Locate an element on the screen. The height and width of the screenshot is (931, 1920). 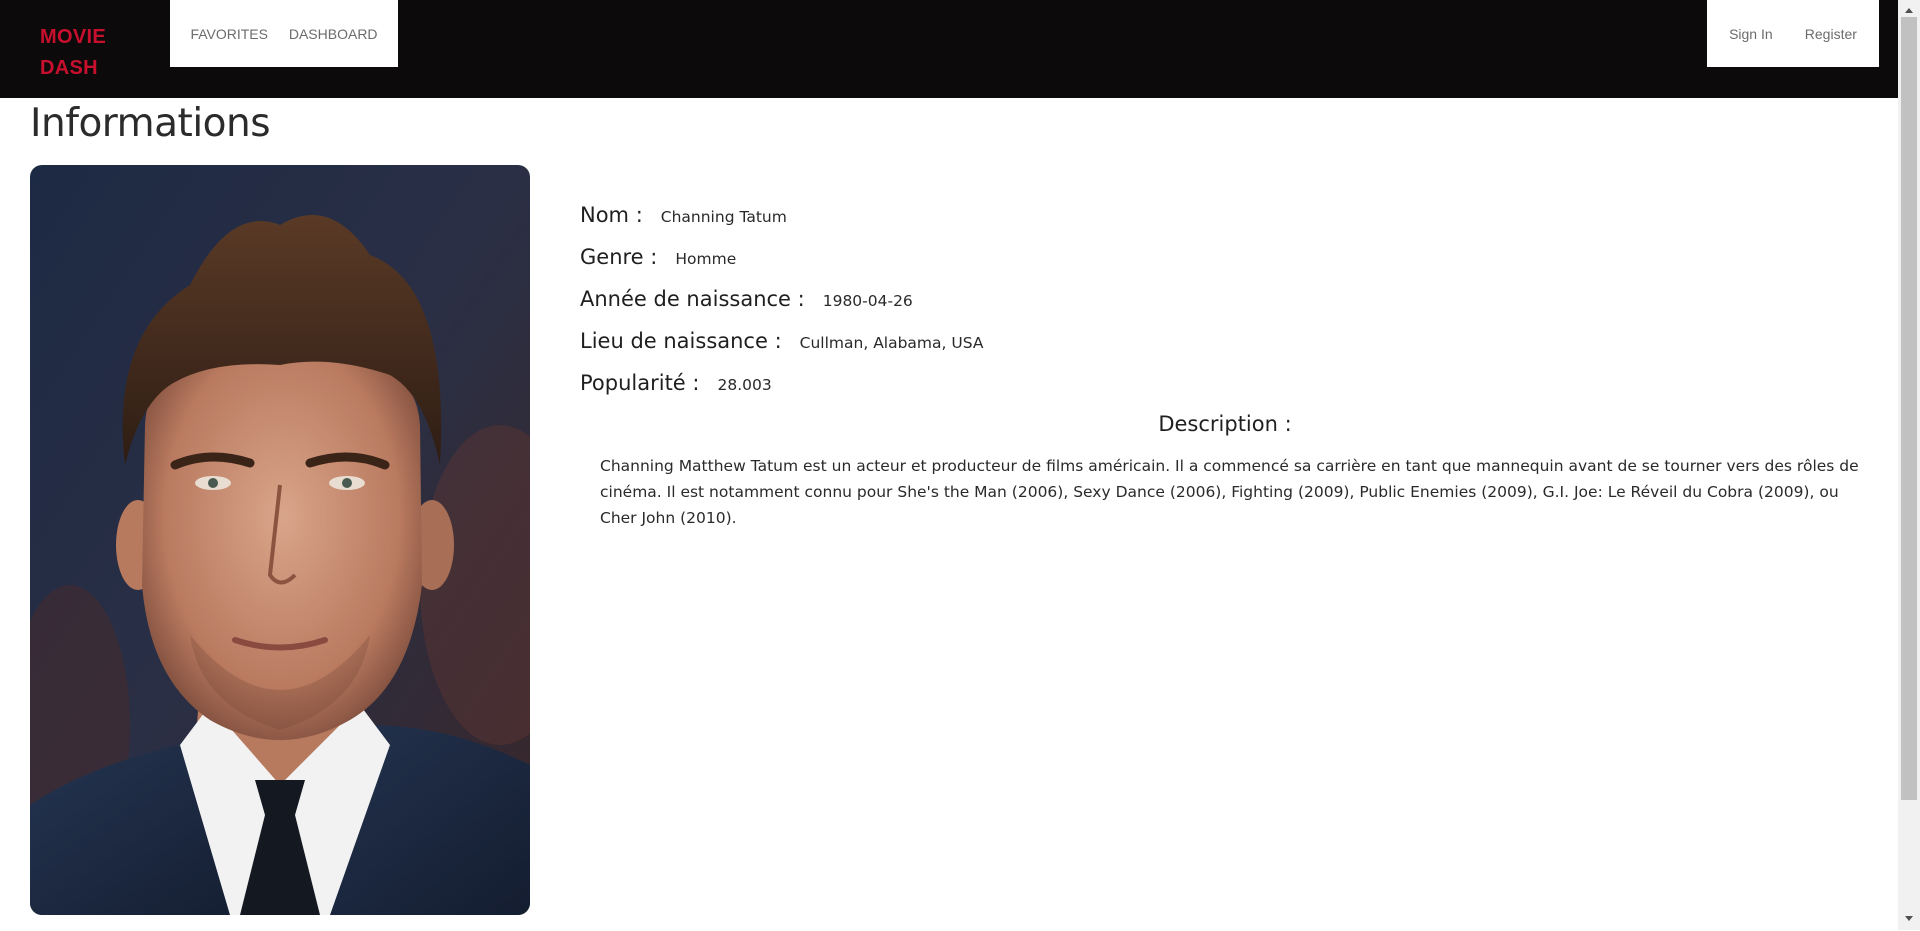
nav-left-group: FAVORITES DASHBOARD is located at coordinates (284, 33).